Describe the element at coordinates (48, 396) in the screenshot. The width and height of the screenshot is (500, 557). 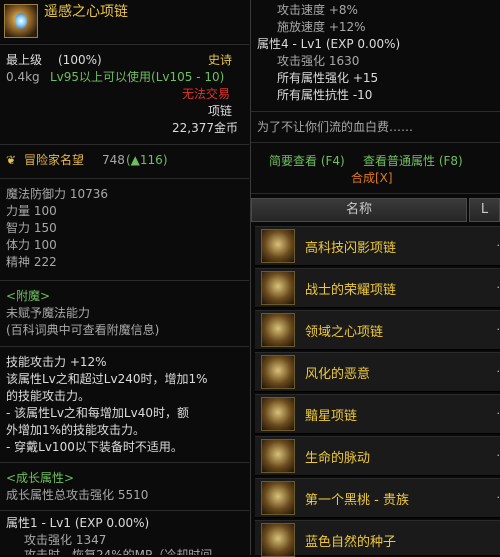
I see `skill-line: 的技能攻击力。` at that location.